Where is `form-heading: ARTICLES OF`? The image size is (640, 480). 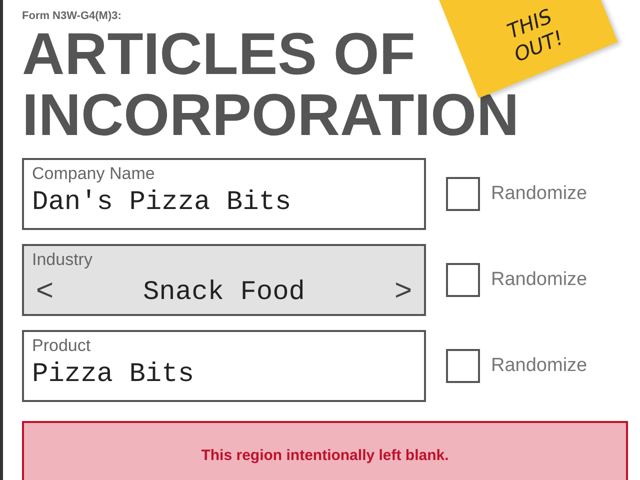
form-heading: ARTICLES OF is located at coordinates (219, 54).